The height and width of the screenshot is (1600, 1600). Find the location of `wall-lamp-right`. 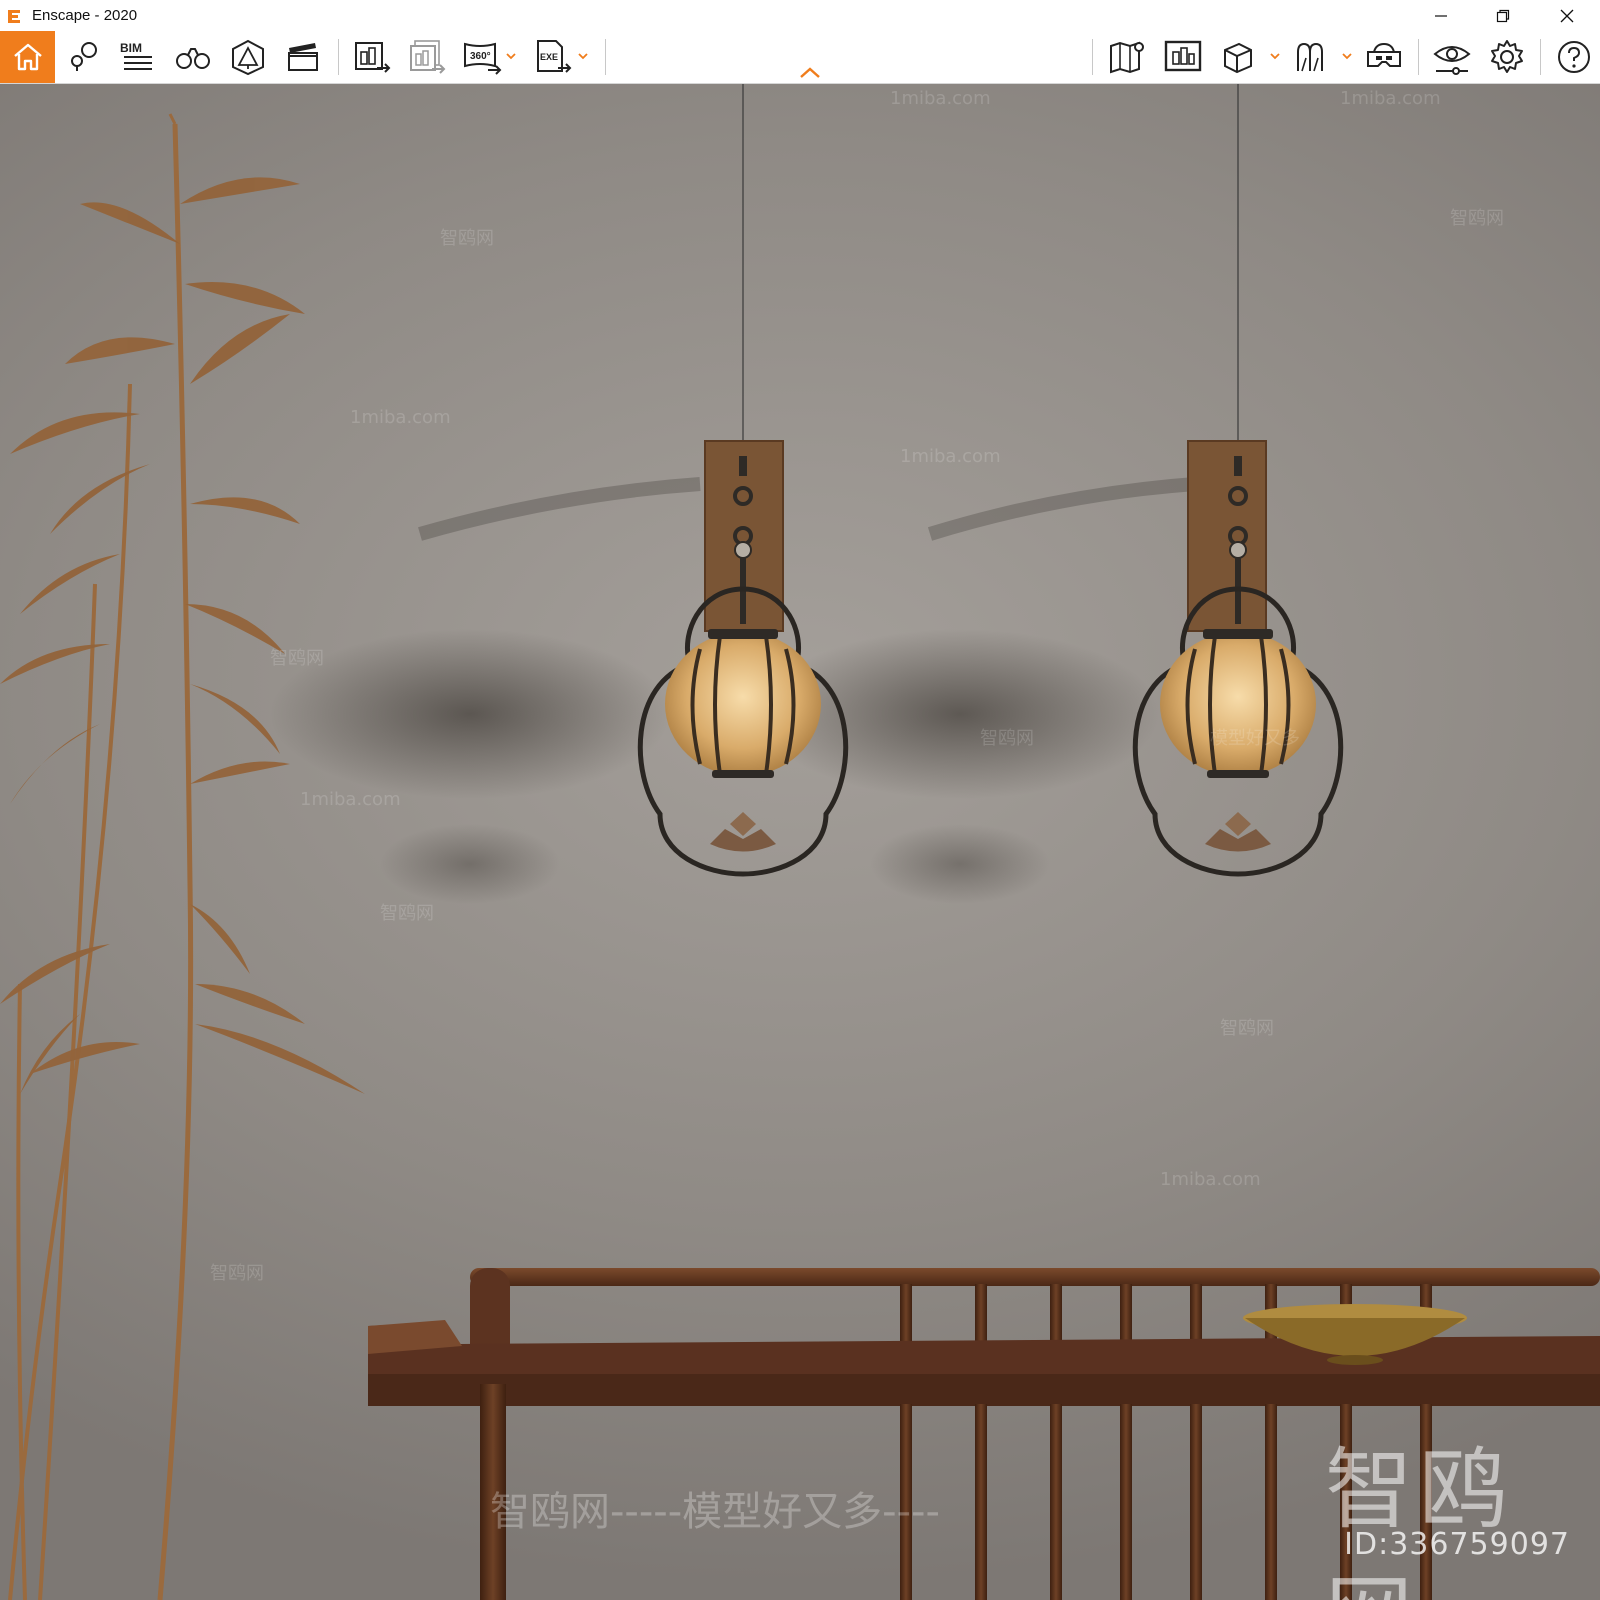

wall-lamp-right is located at coordinates (1238, 480).